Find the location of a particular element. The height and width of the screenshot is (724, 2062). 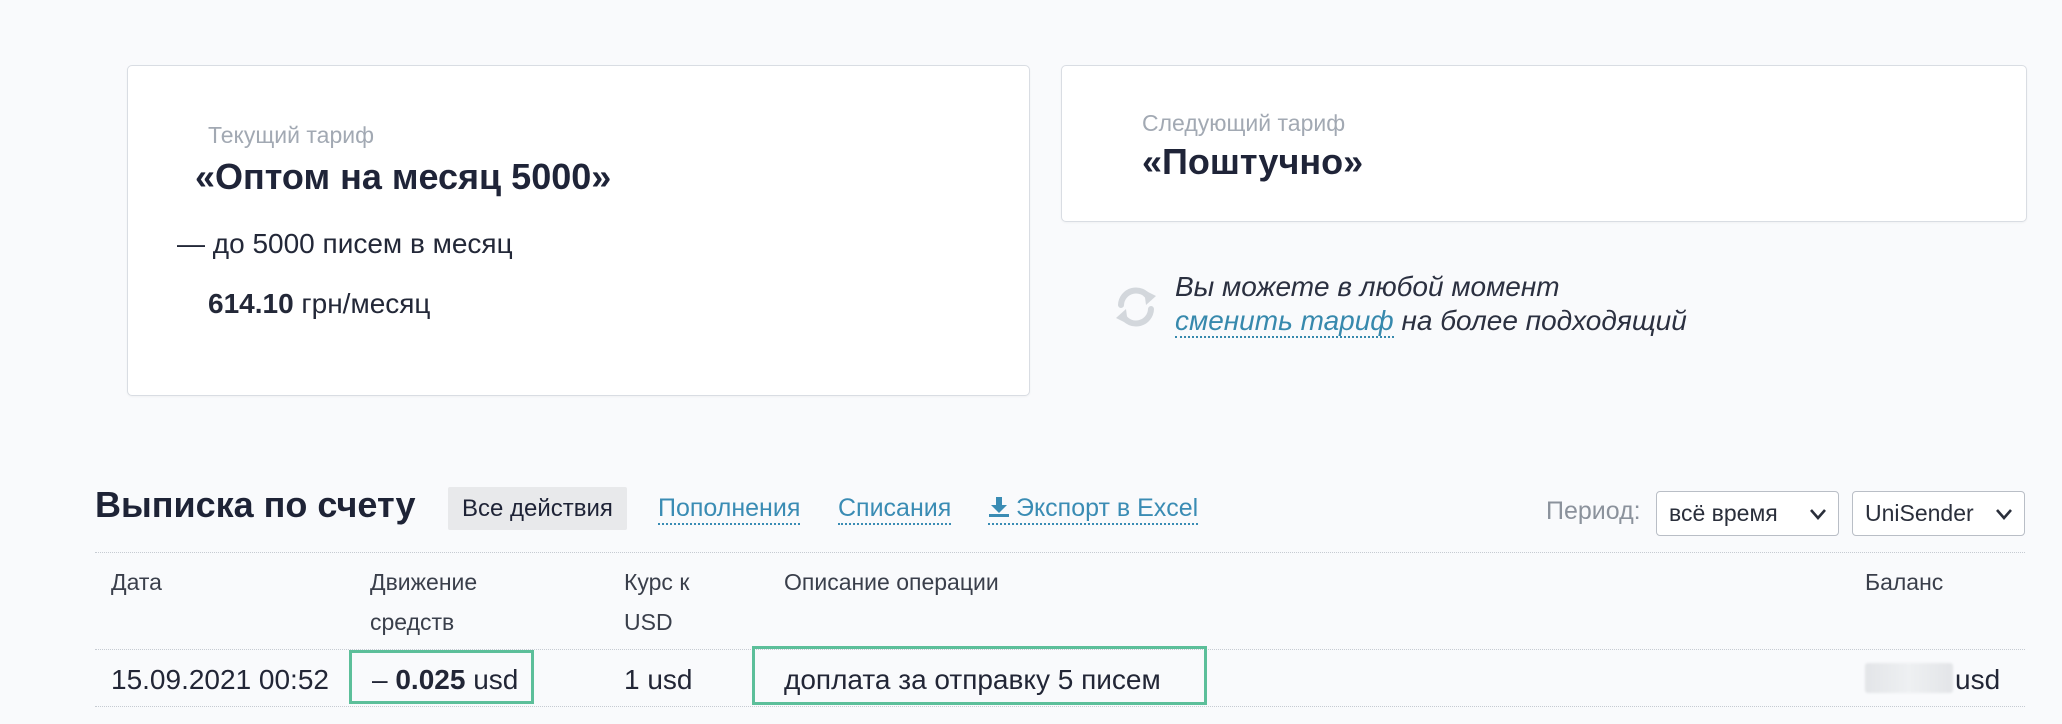

current-tariff-caption: Текущий тариф is located at coordinates (291, 135).